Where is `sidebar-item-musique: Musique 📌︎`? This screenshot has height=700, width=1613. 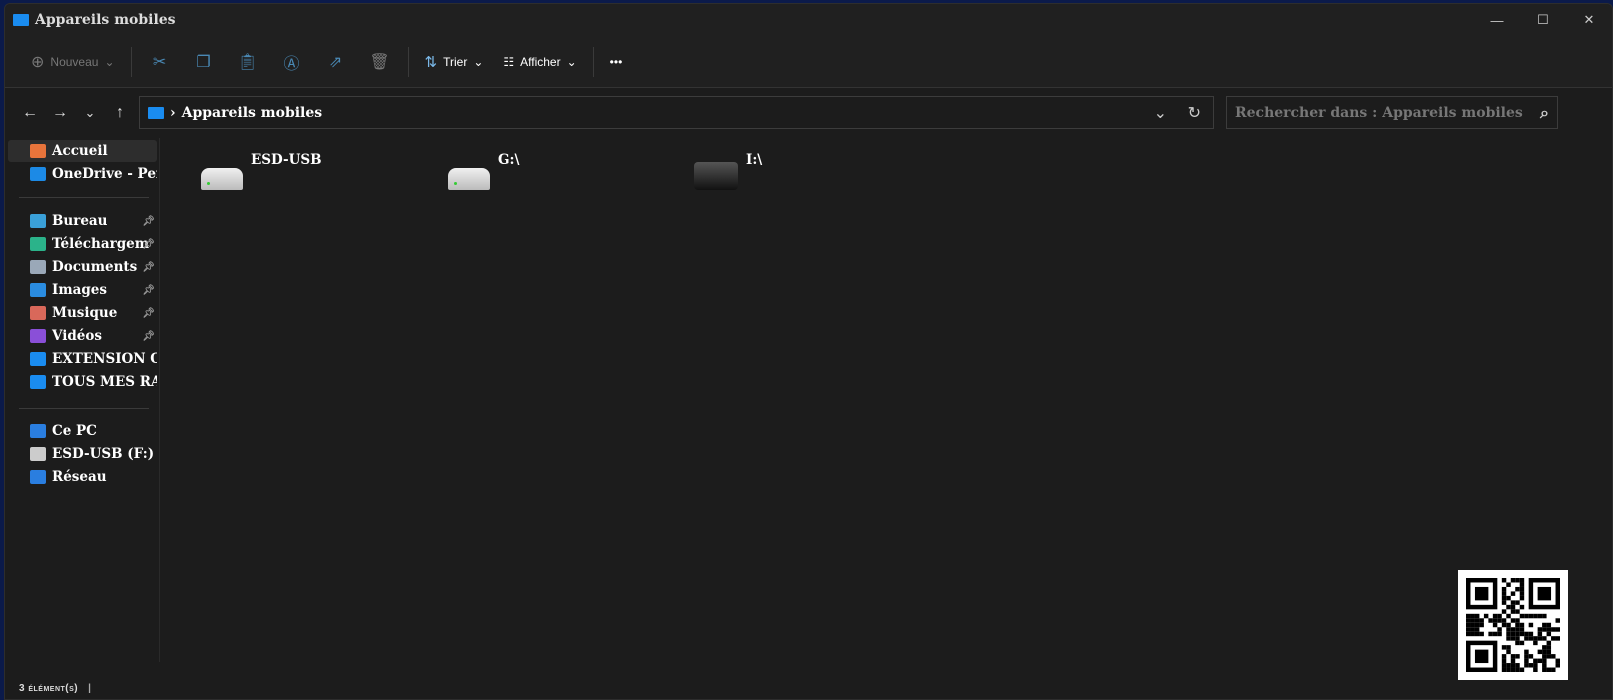
sidebar-item-musique: Musique 📌︎ is located at coordinates (82, 313).